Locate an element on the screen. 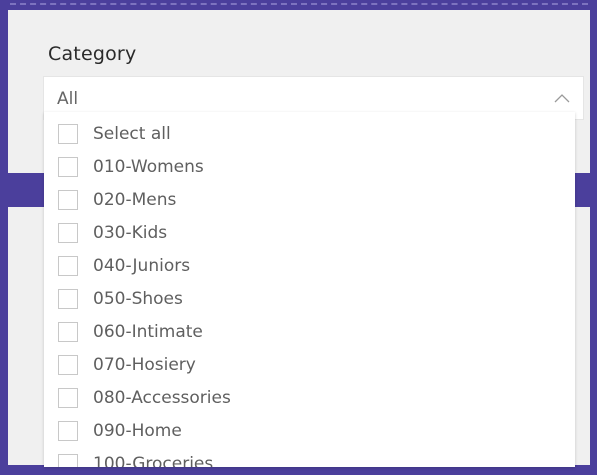  list-item-070-hosiery: 070-Hosiery is located at coordinates (127, 365).